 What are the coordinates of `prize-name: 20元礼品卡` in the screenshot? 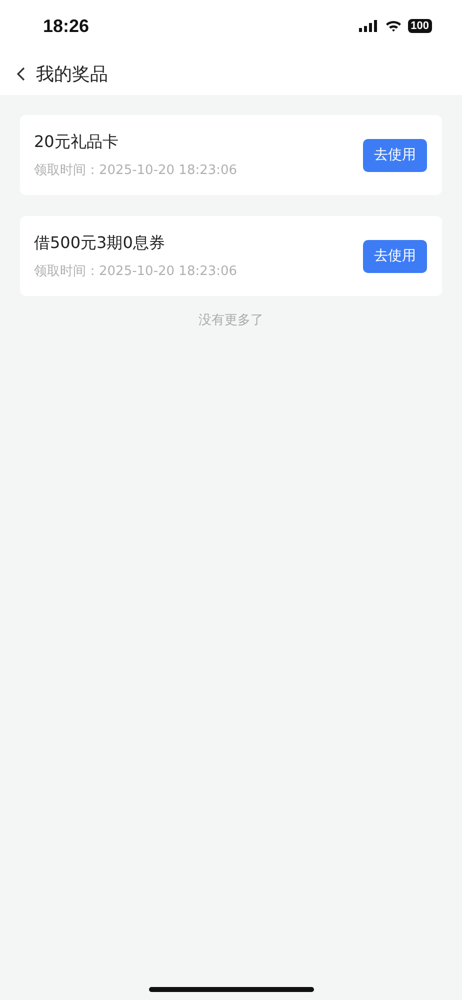 It's located at (77, 142).